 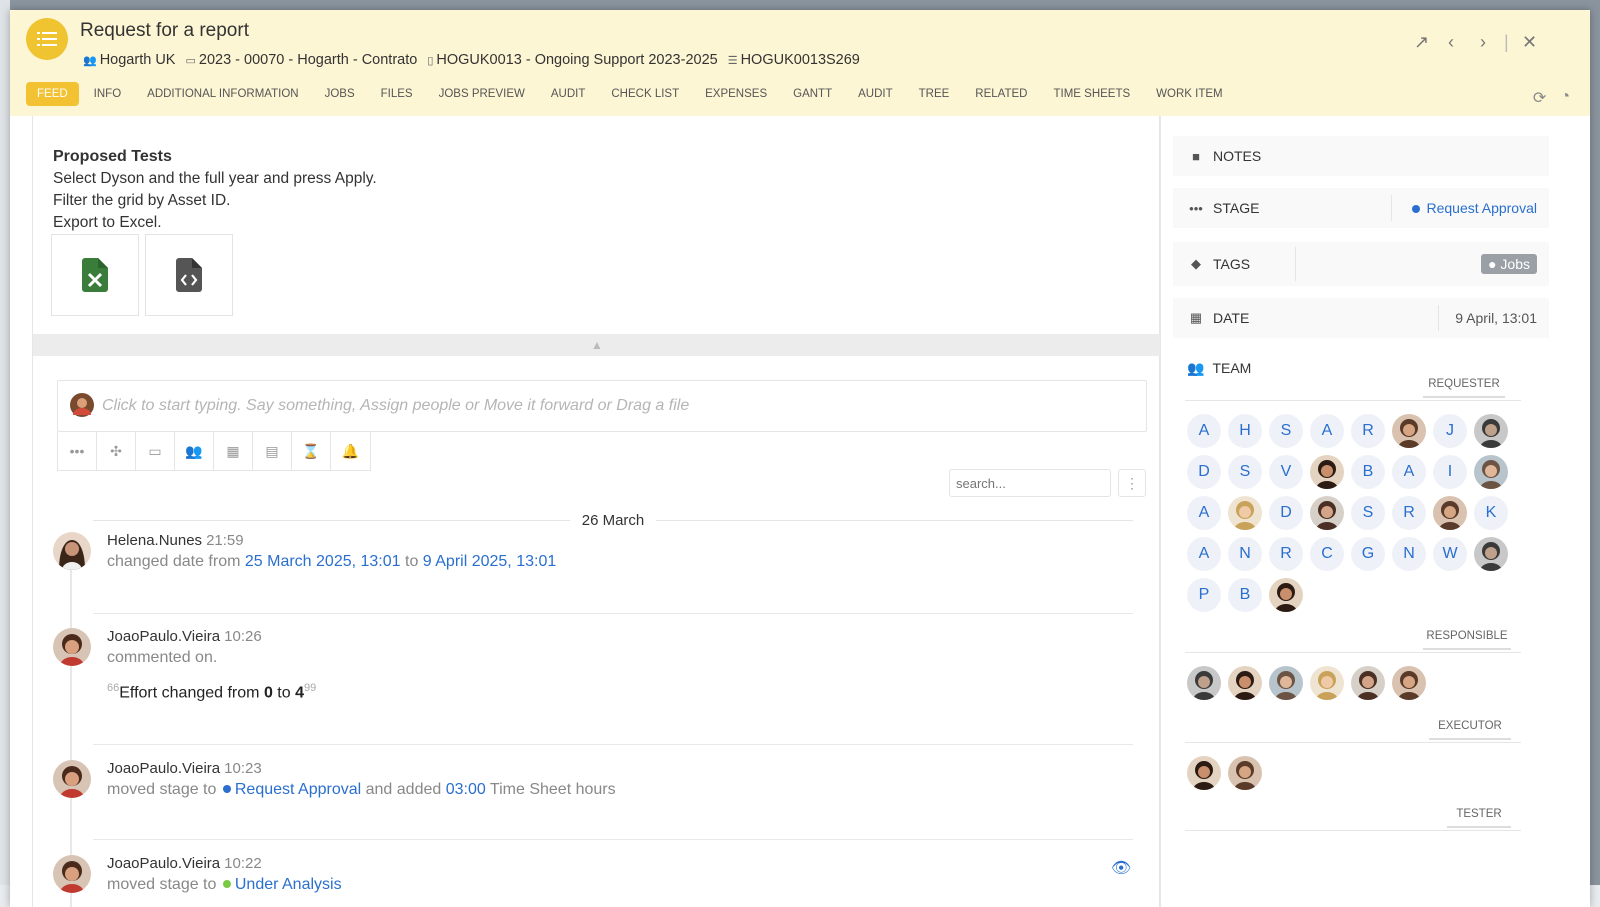 What do you see at coordinates (1467, 640) in the screenshot?
I see `role-responsible: RESPONSIBLE` at bounding box center [1467, 640].